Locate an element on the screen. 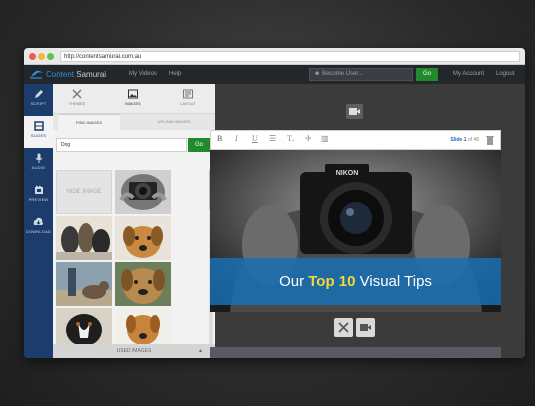 The height and width of the screenshot is (406, 535). image-search-row: Dog Go is located at coordinates (134, 145).